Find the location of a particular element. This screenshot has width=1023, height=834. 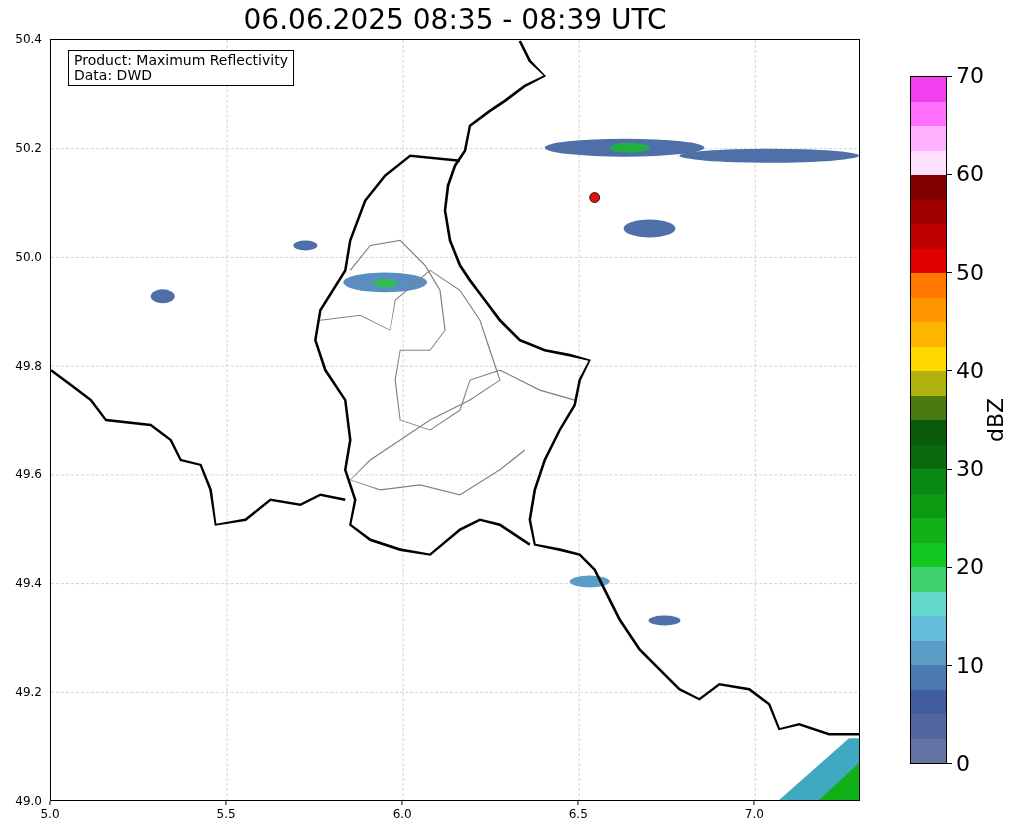

colorbar-tick-label: 10 is located at coordinates (969, 665).